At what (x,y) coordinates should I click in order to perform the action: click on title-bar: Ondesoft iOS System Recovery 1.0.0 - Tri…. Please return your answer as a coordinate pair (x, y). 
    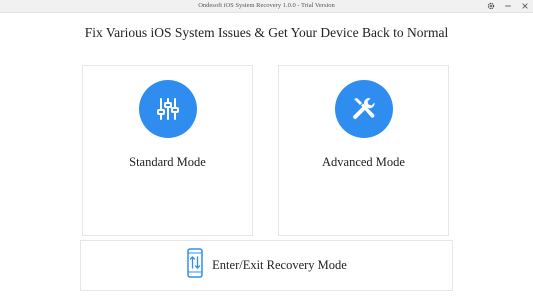
    Looking at the image, I should click on (266, 6).